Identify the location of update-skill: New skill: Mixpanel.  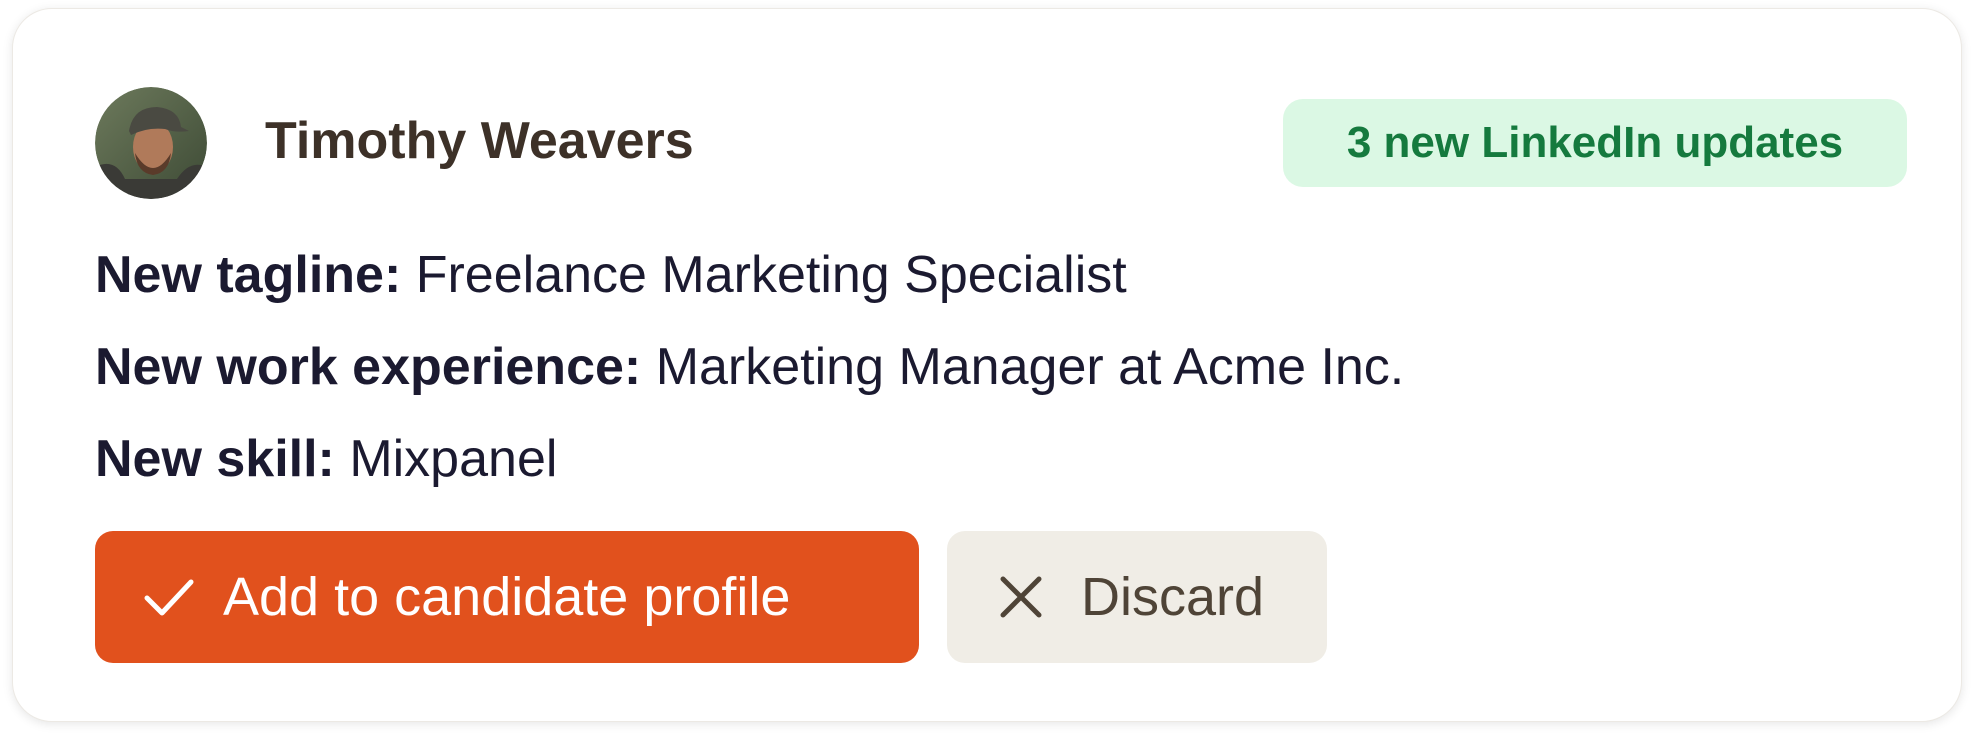
(326, 459).